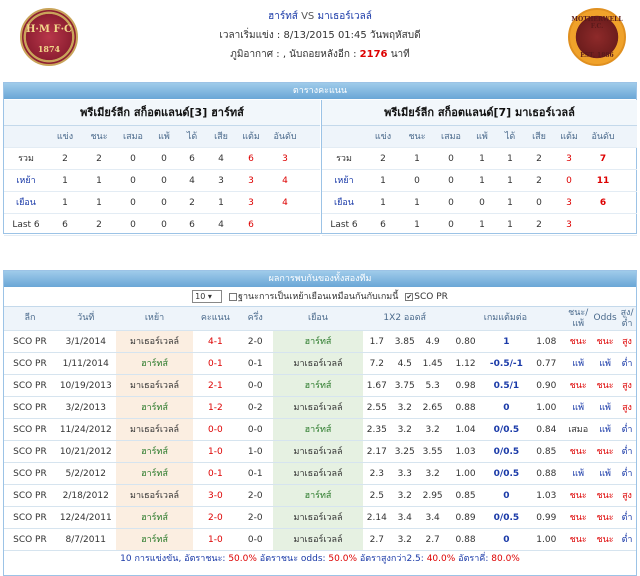  Describe the element at coordinates (432, 364) in the screenshot. I see `odds-away-cell: 1.45` at that location.